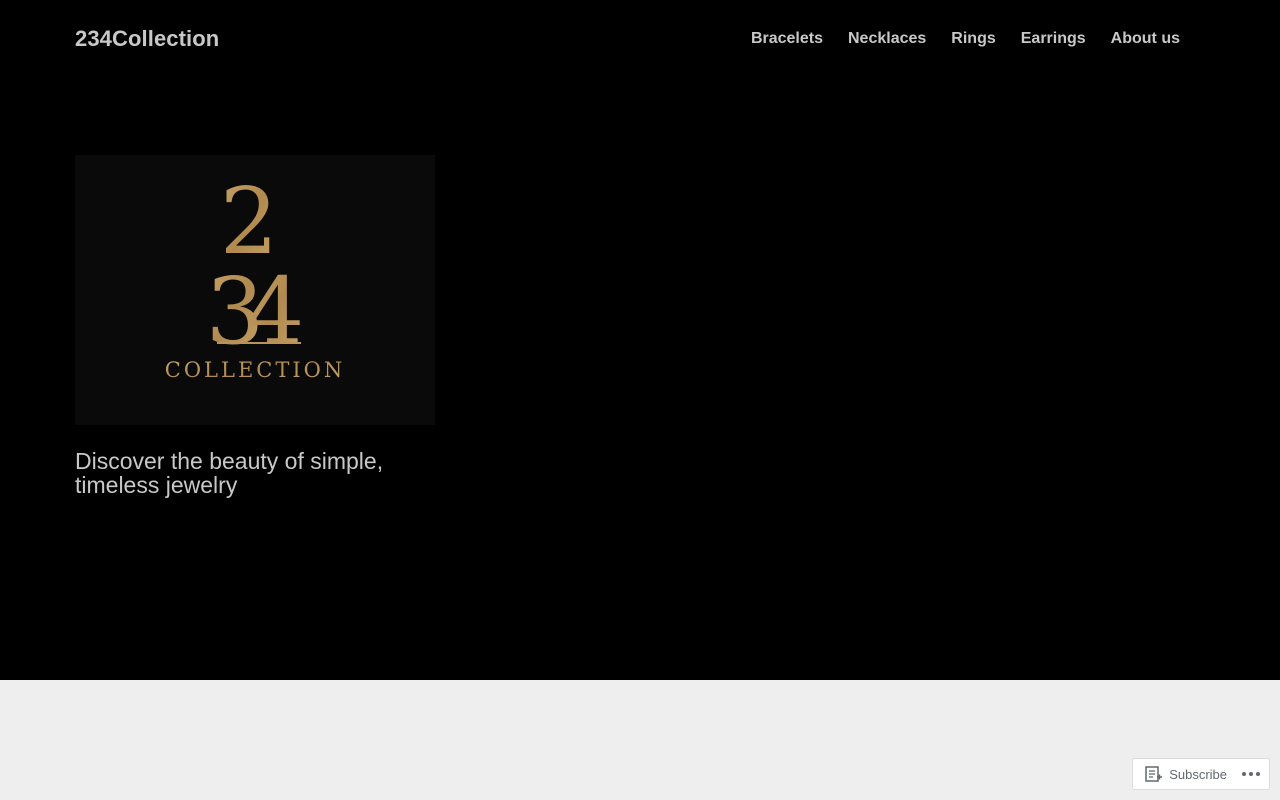 This screenshot has height=800, width=1280. I want to click on reader-icon, so click(1154, 774).